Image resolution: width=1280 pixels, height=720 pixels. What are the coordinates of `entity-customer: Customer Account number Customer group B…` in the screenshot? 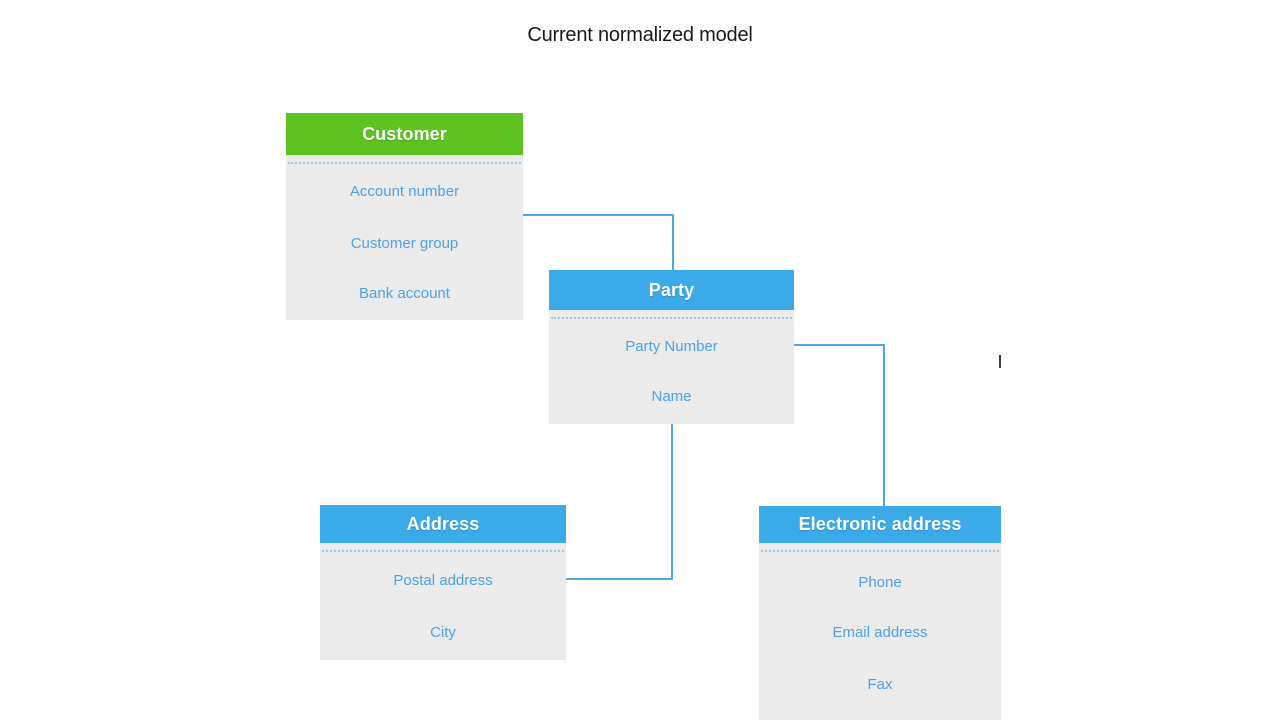 It's located at (404, 216).